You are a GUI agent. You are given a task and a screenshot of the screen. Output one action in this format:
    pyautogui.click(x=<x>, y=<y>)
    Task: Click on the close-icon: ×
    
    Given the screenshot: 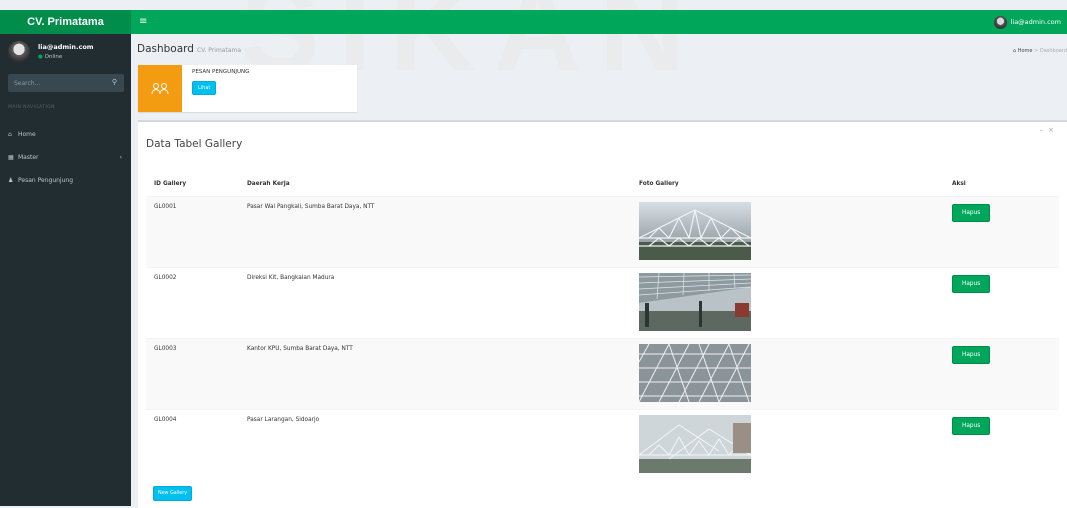 What is the action you would take?
    pyautogui.click(x=1053, y=130)
    